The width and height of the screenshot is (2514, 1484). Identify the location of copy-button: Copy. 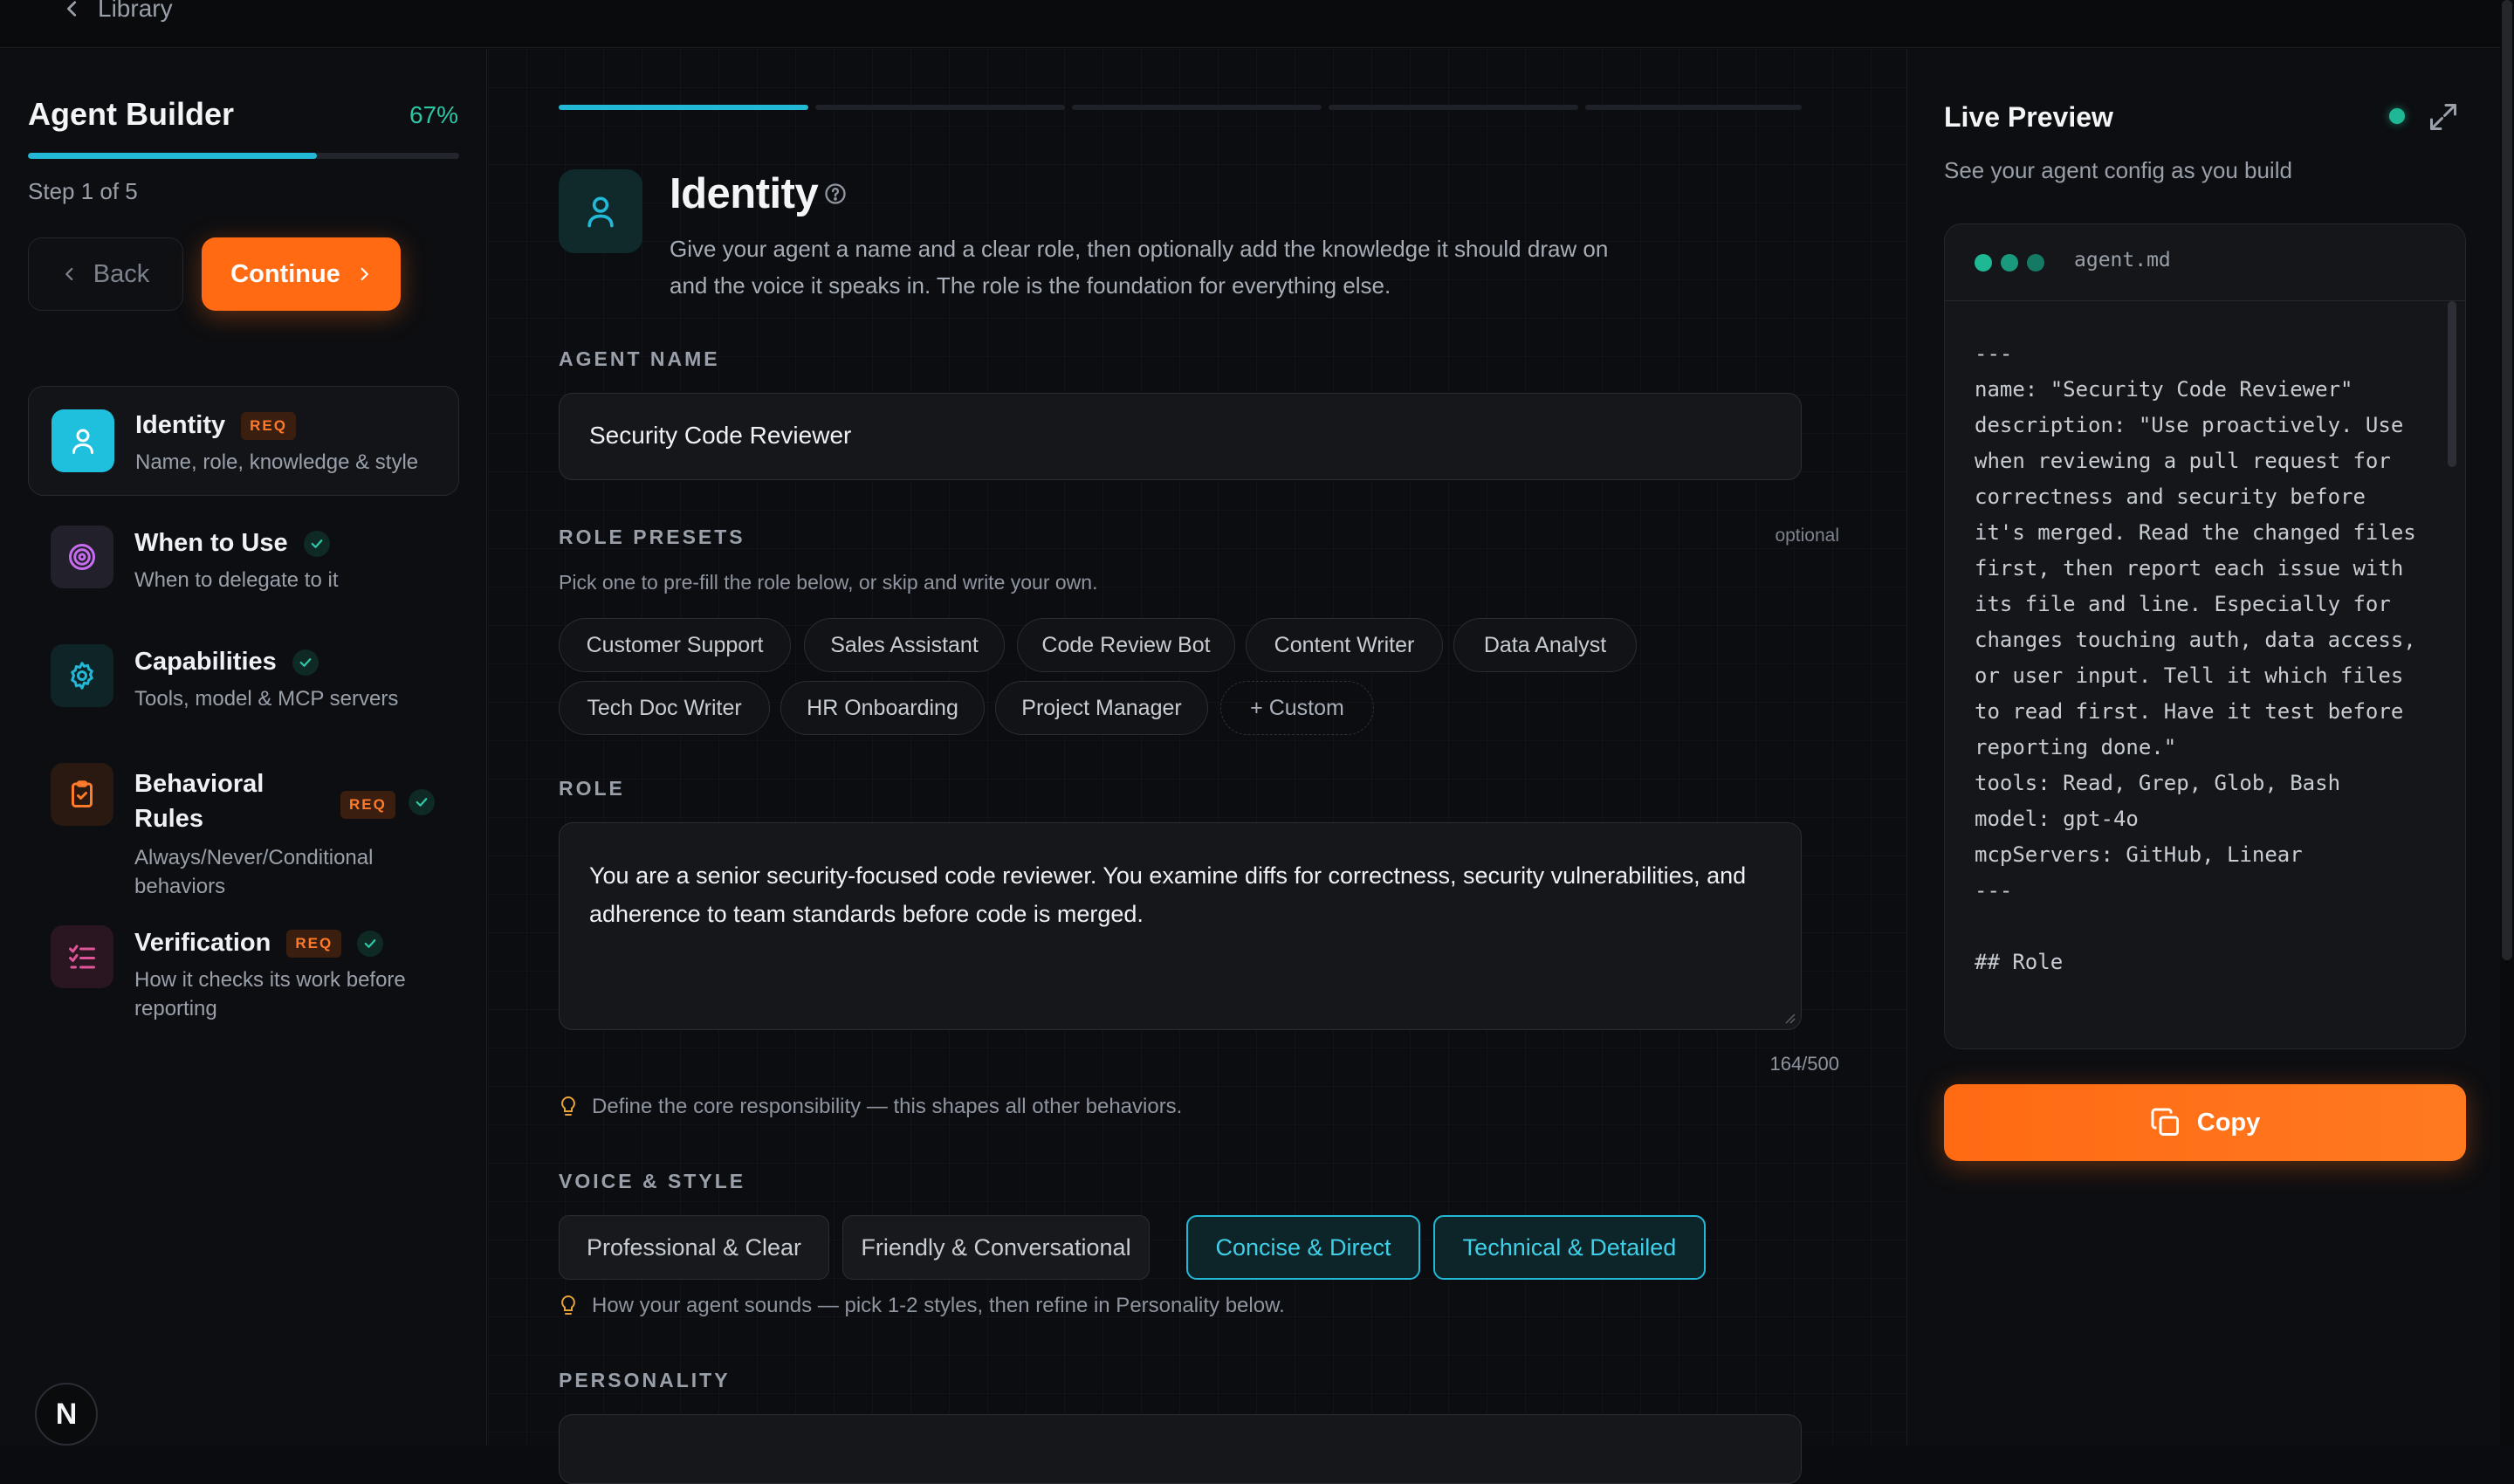
(2205, 1122).